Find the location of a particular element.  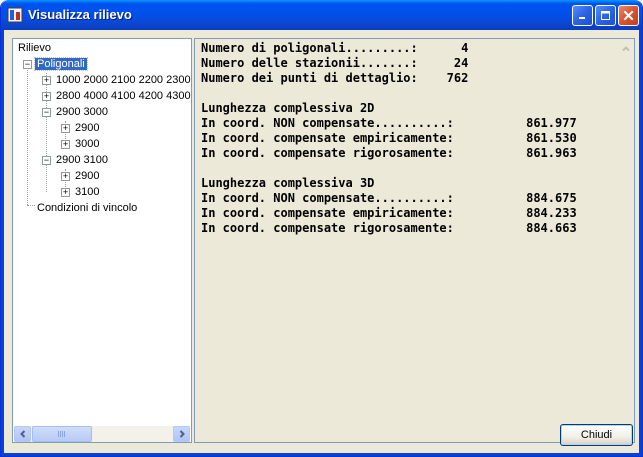

tree-node-constraints: Condizioni di vincolo is located at coordinates (87, 208).